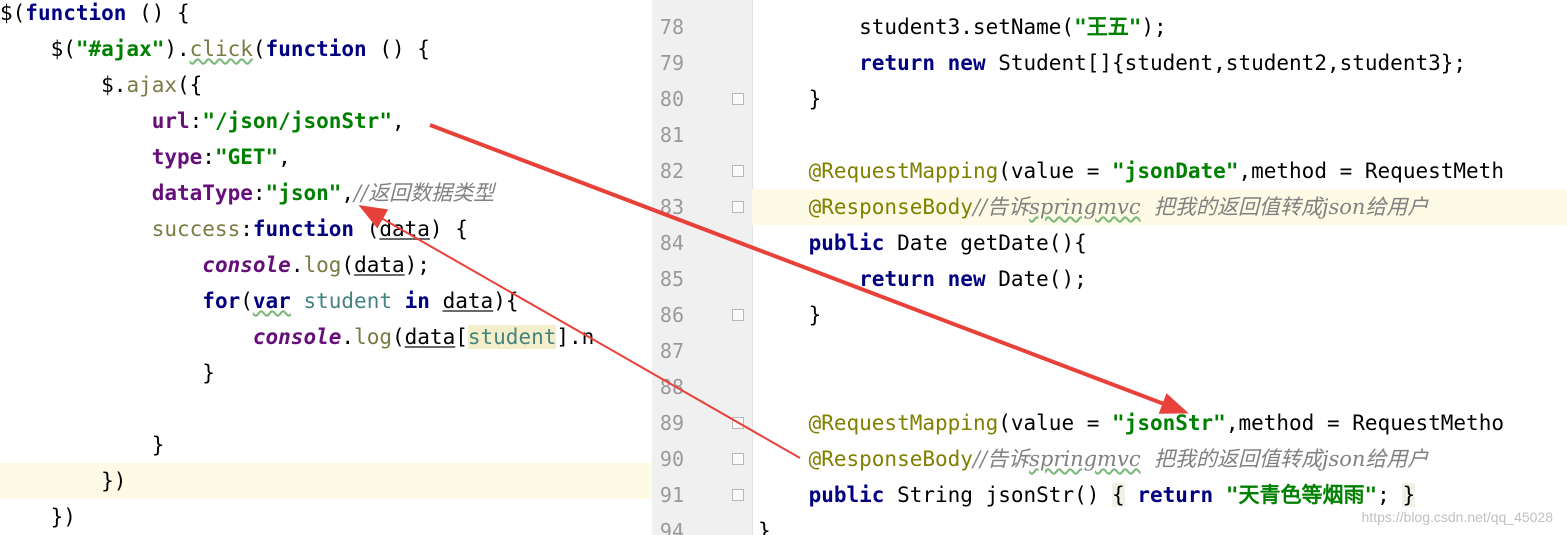  I want to click on code-token: ,method = RequestMeth, so click(1371, 171).